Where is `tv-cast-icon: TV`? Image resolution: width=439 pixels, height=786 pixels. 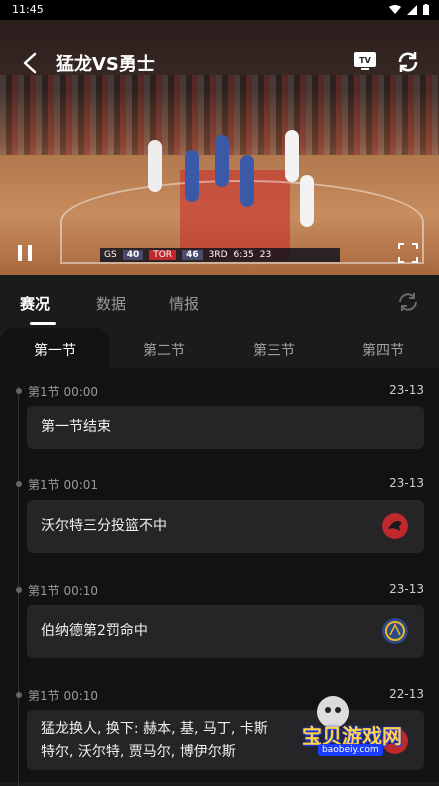 tv-cast-icon: TV is located at coordinates (365, 61).